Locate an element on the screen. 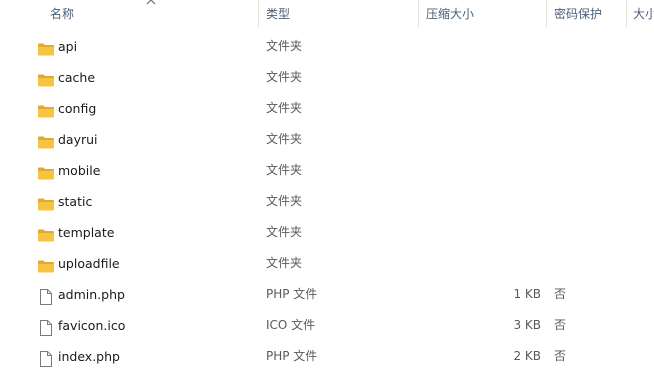 Image resolution: width=654 pixels, height=372 pixels. file-compressed-size: 1 KB is located at coordinates (527, 294).